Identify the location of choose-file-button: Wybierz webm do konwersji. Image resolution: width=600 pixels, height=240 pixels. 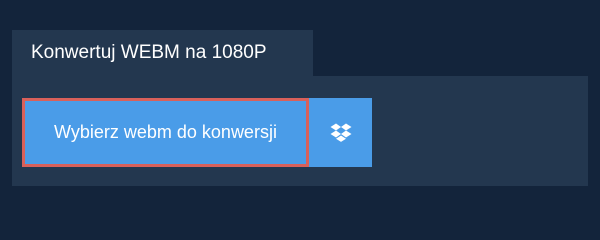
(165, 132).